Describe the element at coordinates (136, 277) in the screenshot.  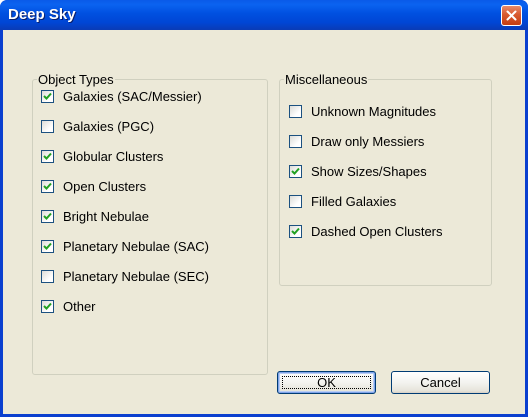
I see `object-type-checkbox-label: Planetary Nebulae (SEC)` at that location.